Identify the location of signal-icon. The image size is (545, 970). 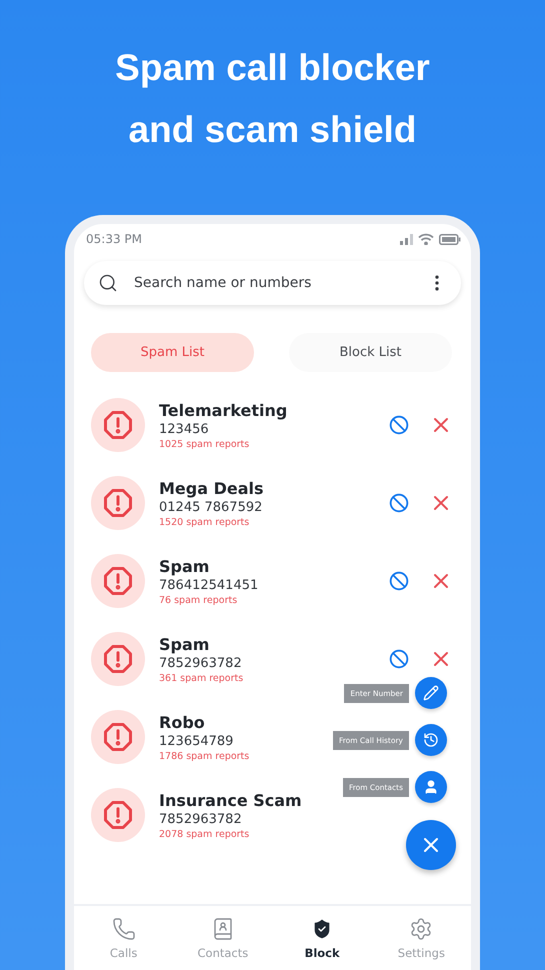
(406, 239).